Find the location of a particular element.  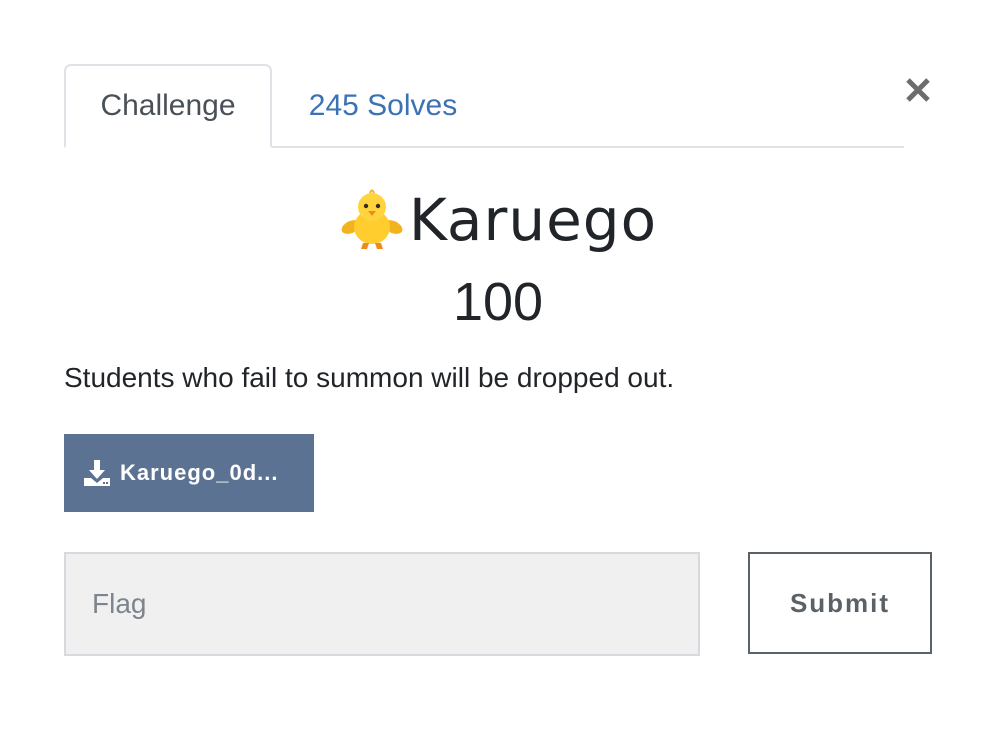

tab-challenge: Challenge is located at coordinates (168, 106).